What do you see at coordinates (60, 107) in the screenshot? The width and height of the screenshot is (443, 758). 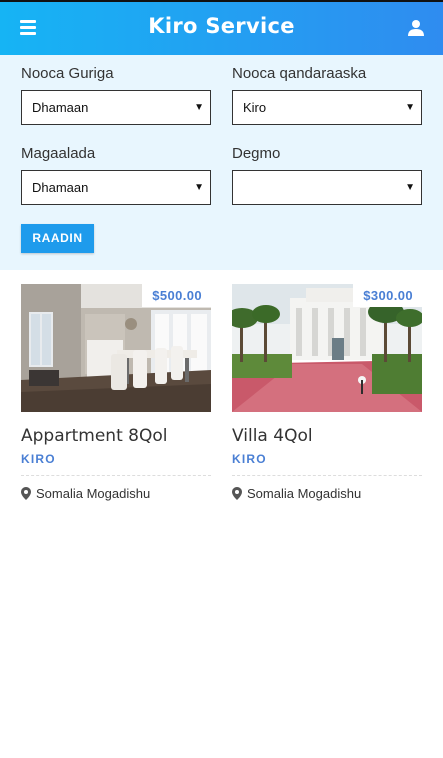 I see `house-type-value: Dhamaan` at bounding box center [60, 107].